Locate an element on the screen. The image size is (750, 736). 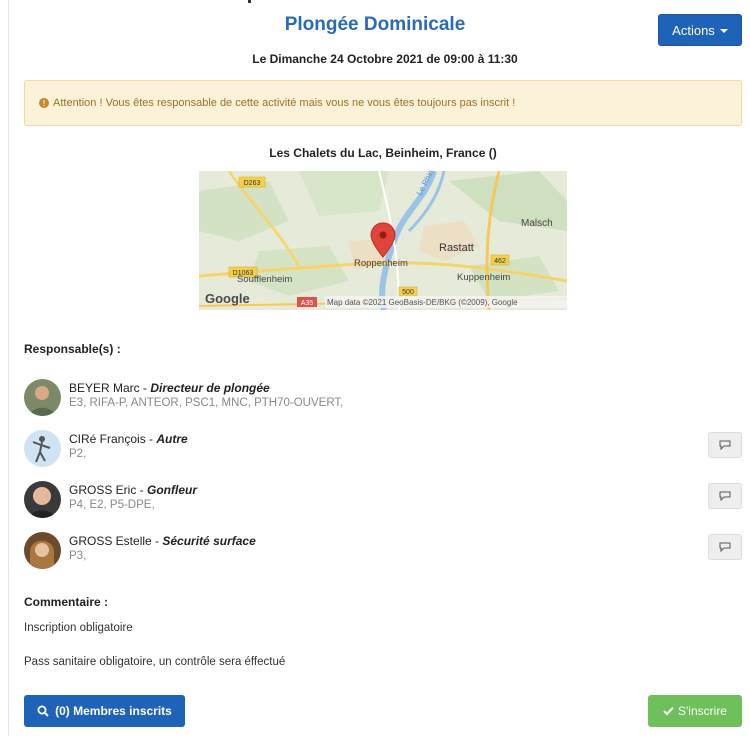
register-button: S'inscrire is located at coordinates (695, 711).